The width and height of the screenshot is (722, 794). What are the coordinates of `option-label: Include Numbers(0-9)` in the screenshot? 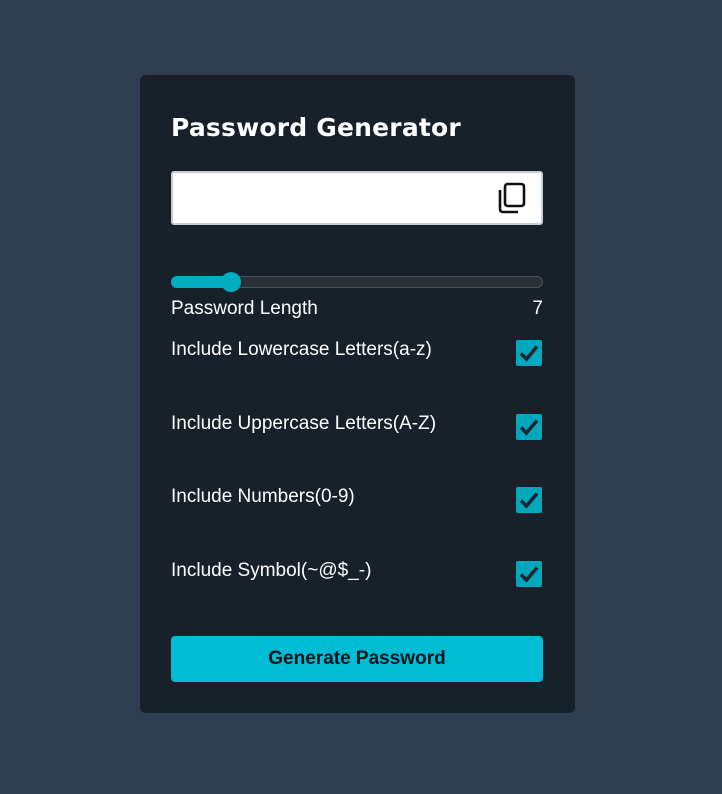 It's located at (263, 496).